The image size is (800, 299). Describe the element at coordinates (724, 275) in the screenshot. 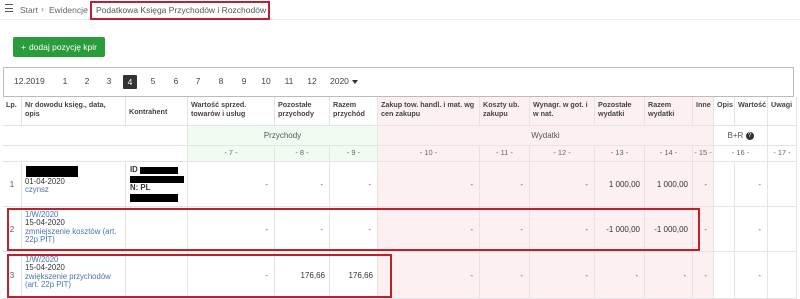

I see `row3-desc` at that location.